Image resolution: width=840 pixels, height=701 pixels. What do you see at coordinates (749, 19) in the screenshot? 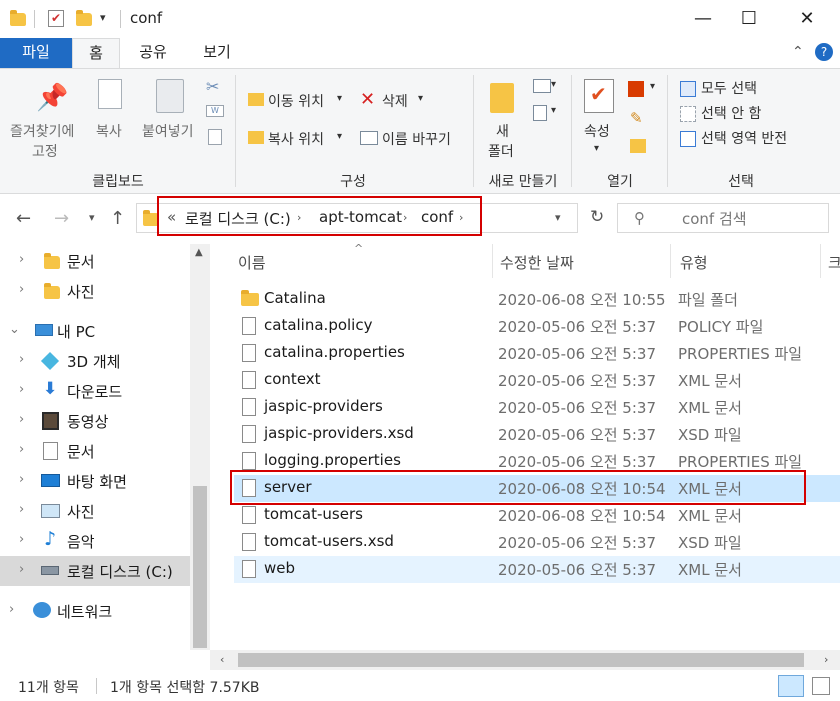
I see `maximize-button: ☐` at bounding box center [749, 19].